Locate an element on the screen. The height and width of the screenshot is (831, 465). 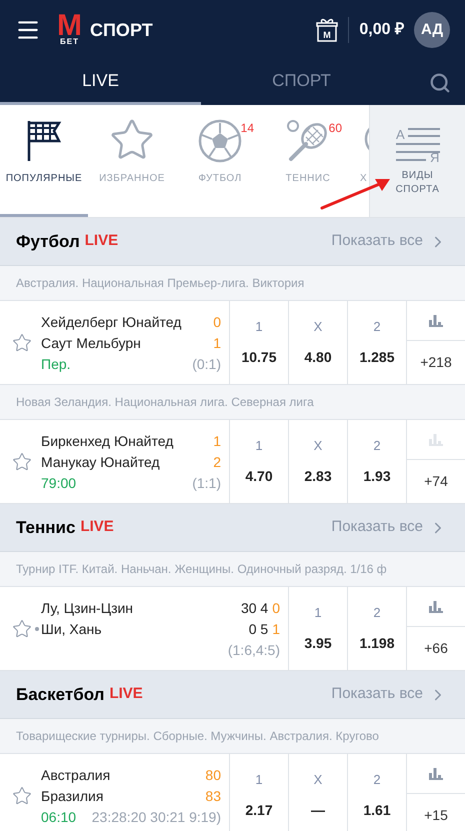
team-name: Хейделберг Юнайтед is located at coordinates (111, 322).